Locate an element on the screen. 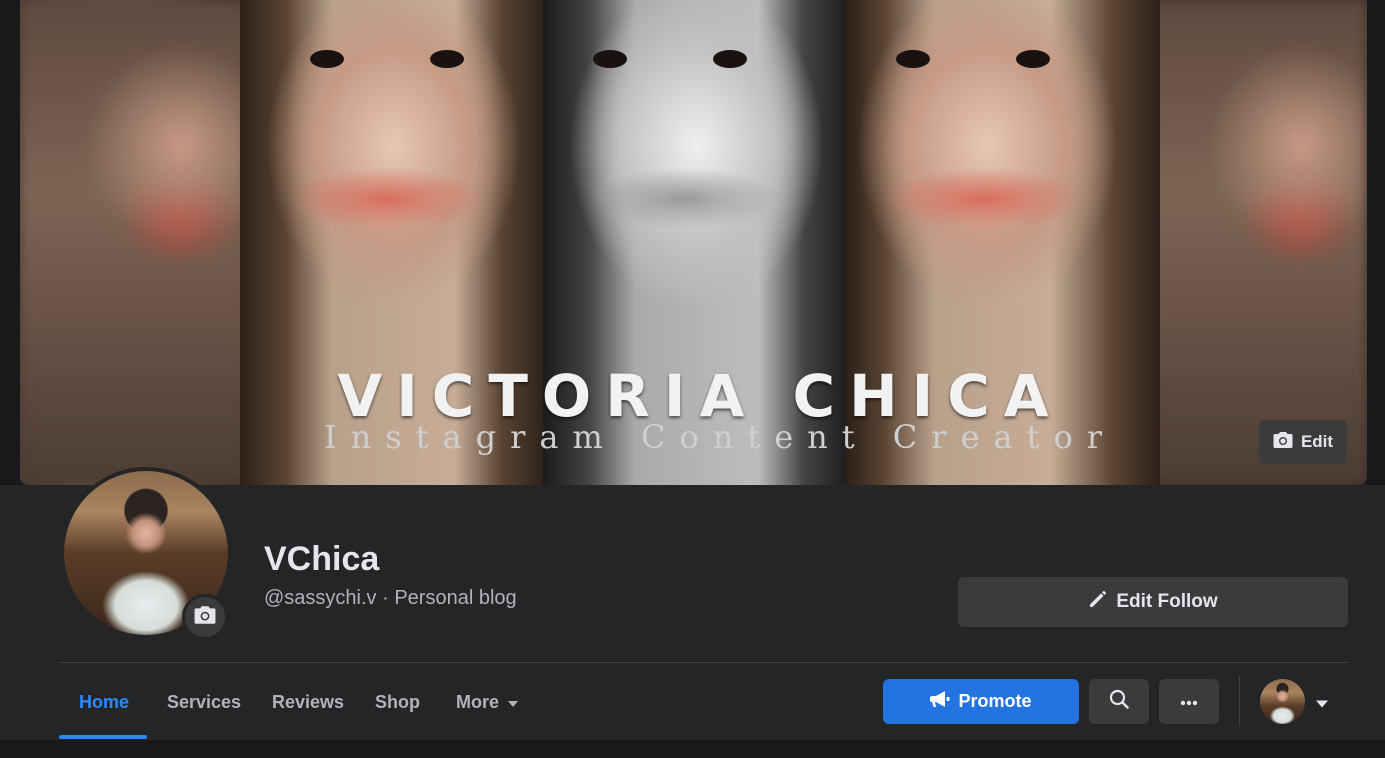  search-button is located at coordinates (1119, 701).